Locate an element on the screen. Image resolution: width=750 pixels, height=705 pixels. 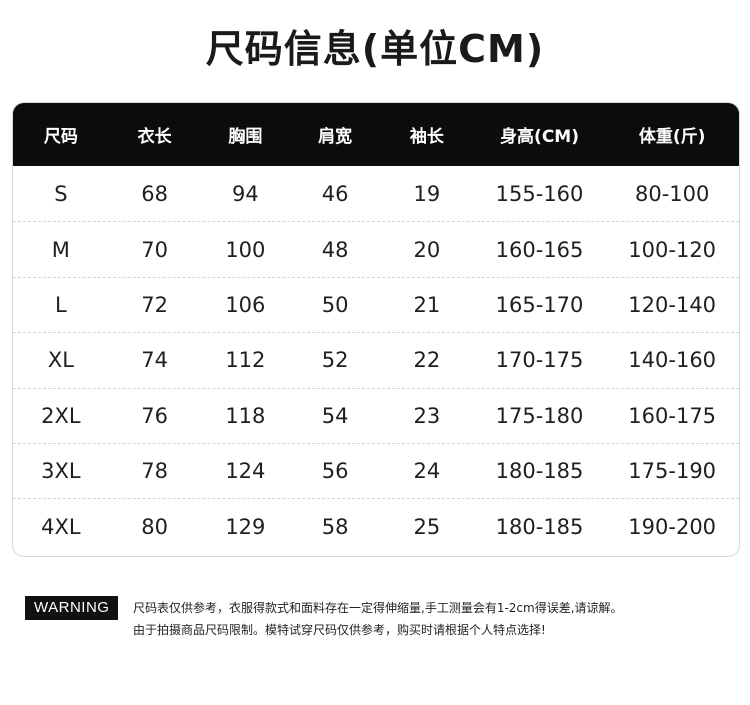
cell-size: 3XL is located at coordinates (61, 471).